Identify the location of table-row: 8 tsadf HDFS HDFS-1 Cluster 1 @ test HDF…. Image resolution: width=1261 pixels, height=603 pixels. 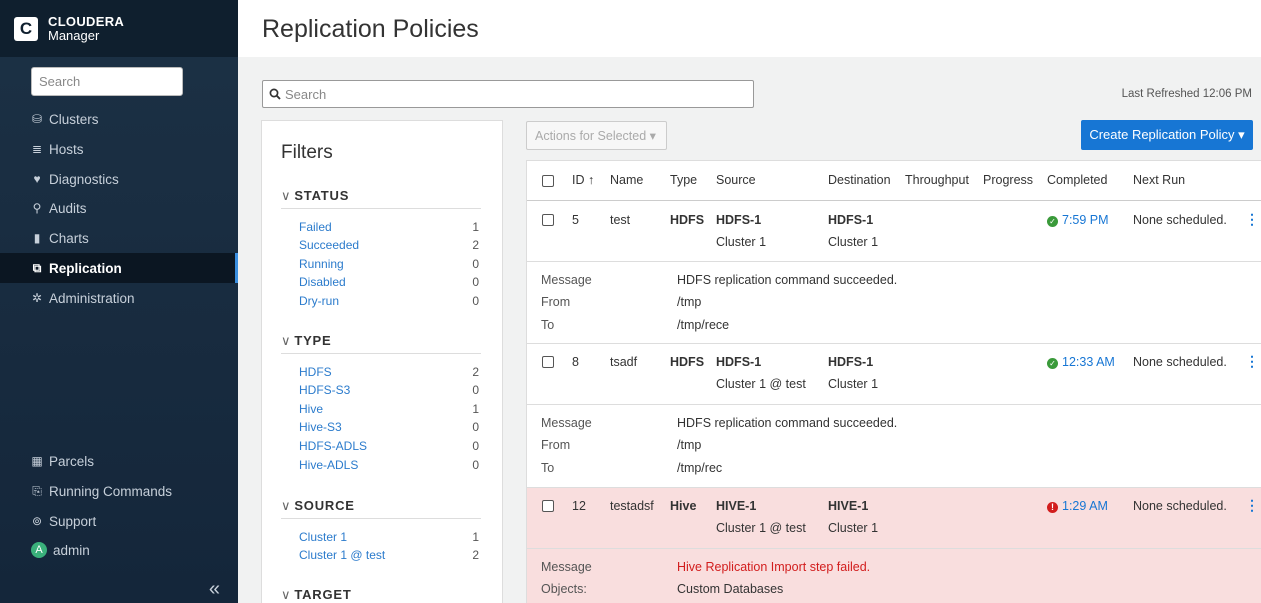
(894, 374).